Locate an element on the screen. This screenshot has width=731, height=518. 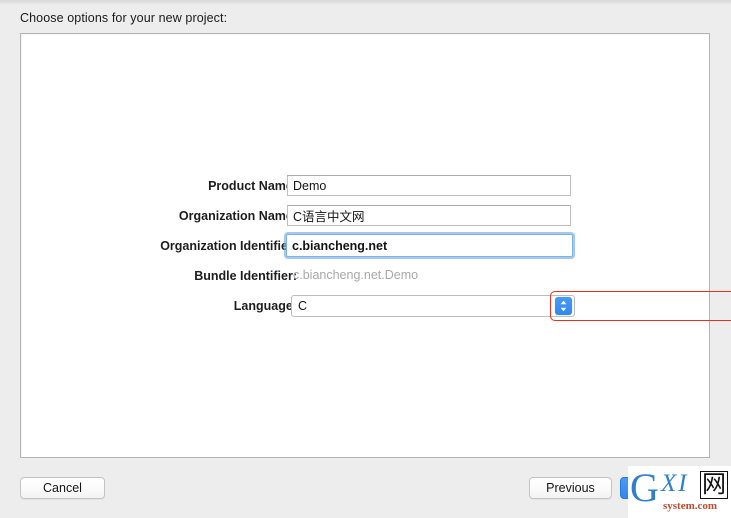
window-top-edge is located at coordinates (365, 2).